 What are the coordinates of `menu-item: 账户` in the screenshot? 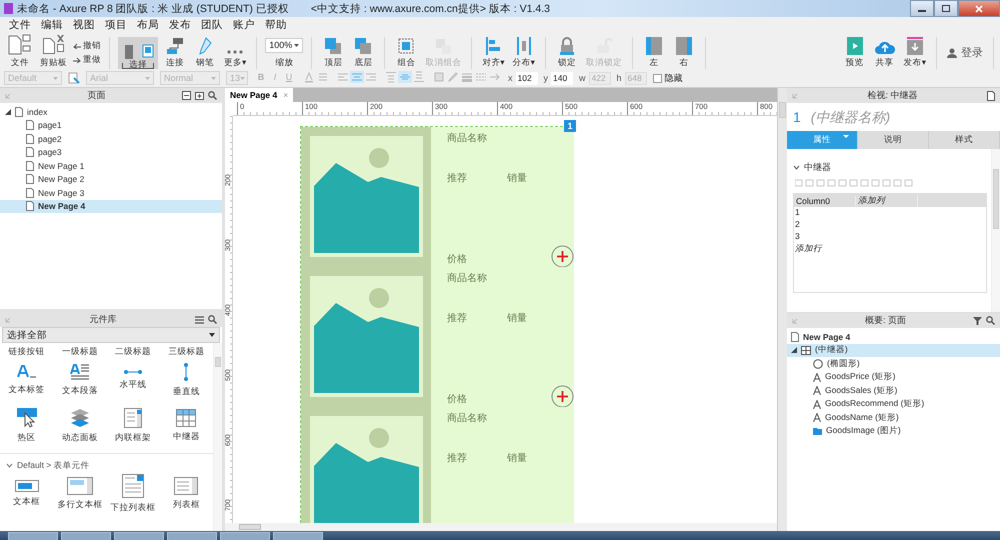 It's located at (244, 25).